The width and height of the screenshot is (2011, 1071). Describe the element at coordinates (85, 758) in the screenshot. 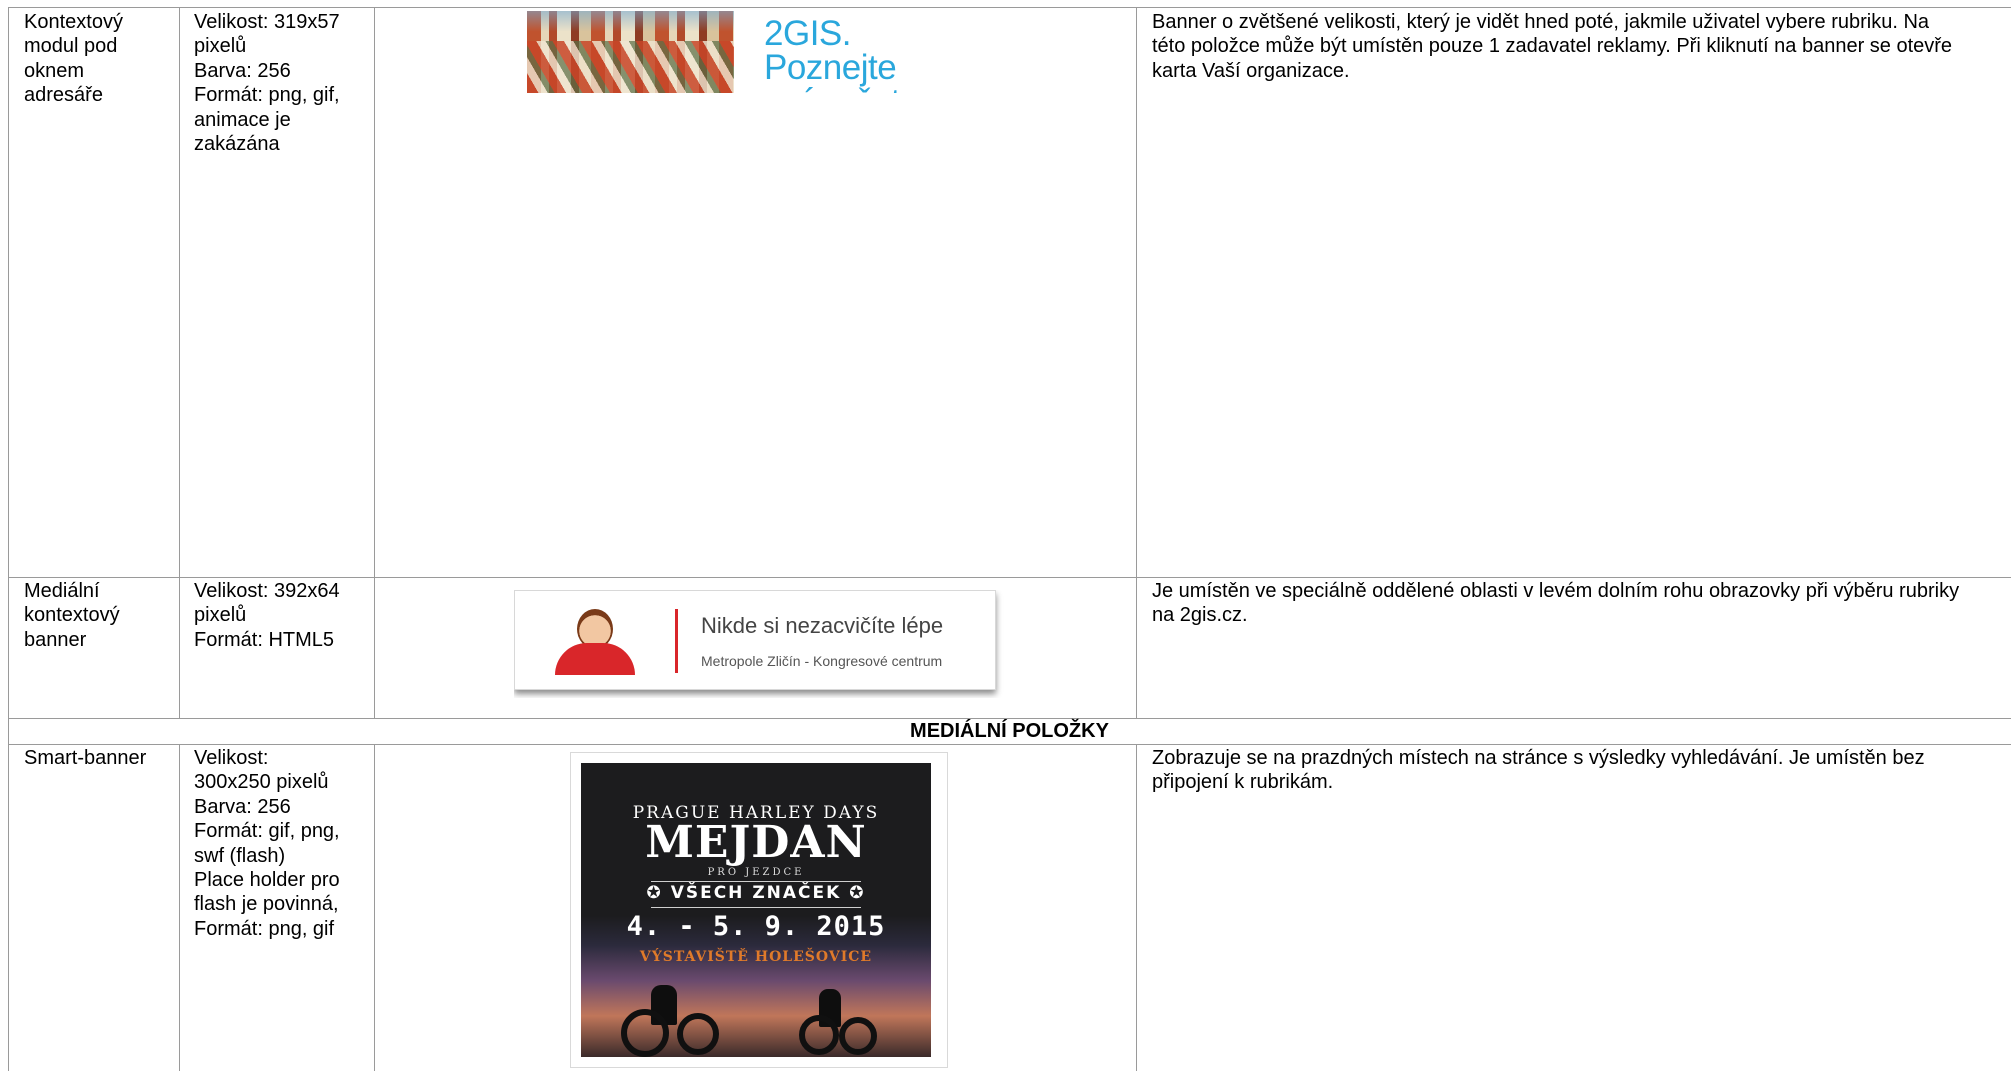

I see `row-name: Smart-banner` at that location.